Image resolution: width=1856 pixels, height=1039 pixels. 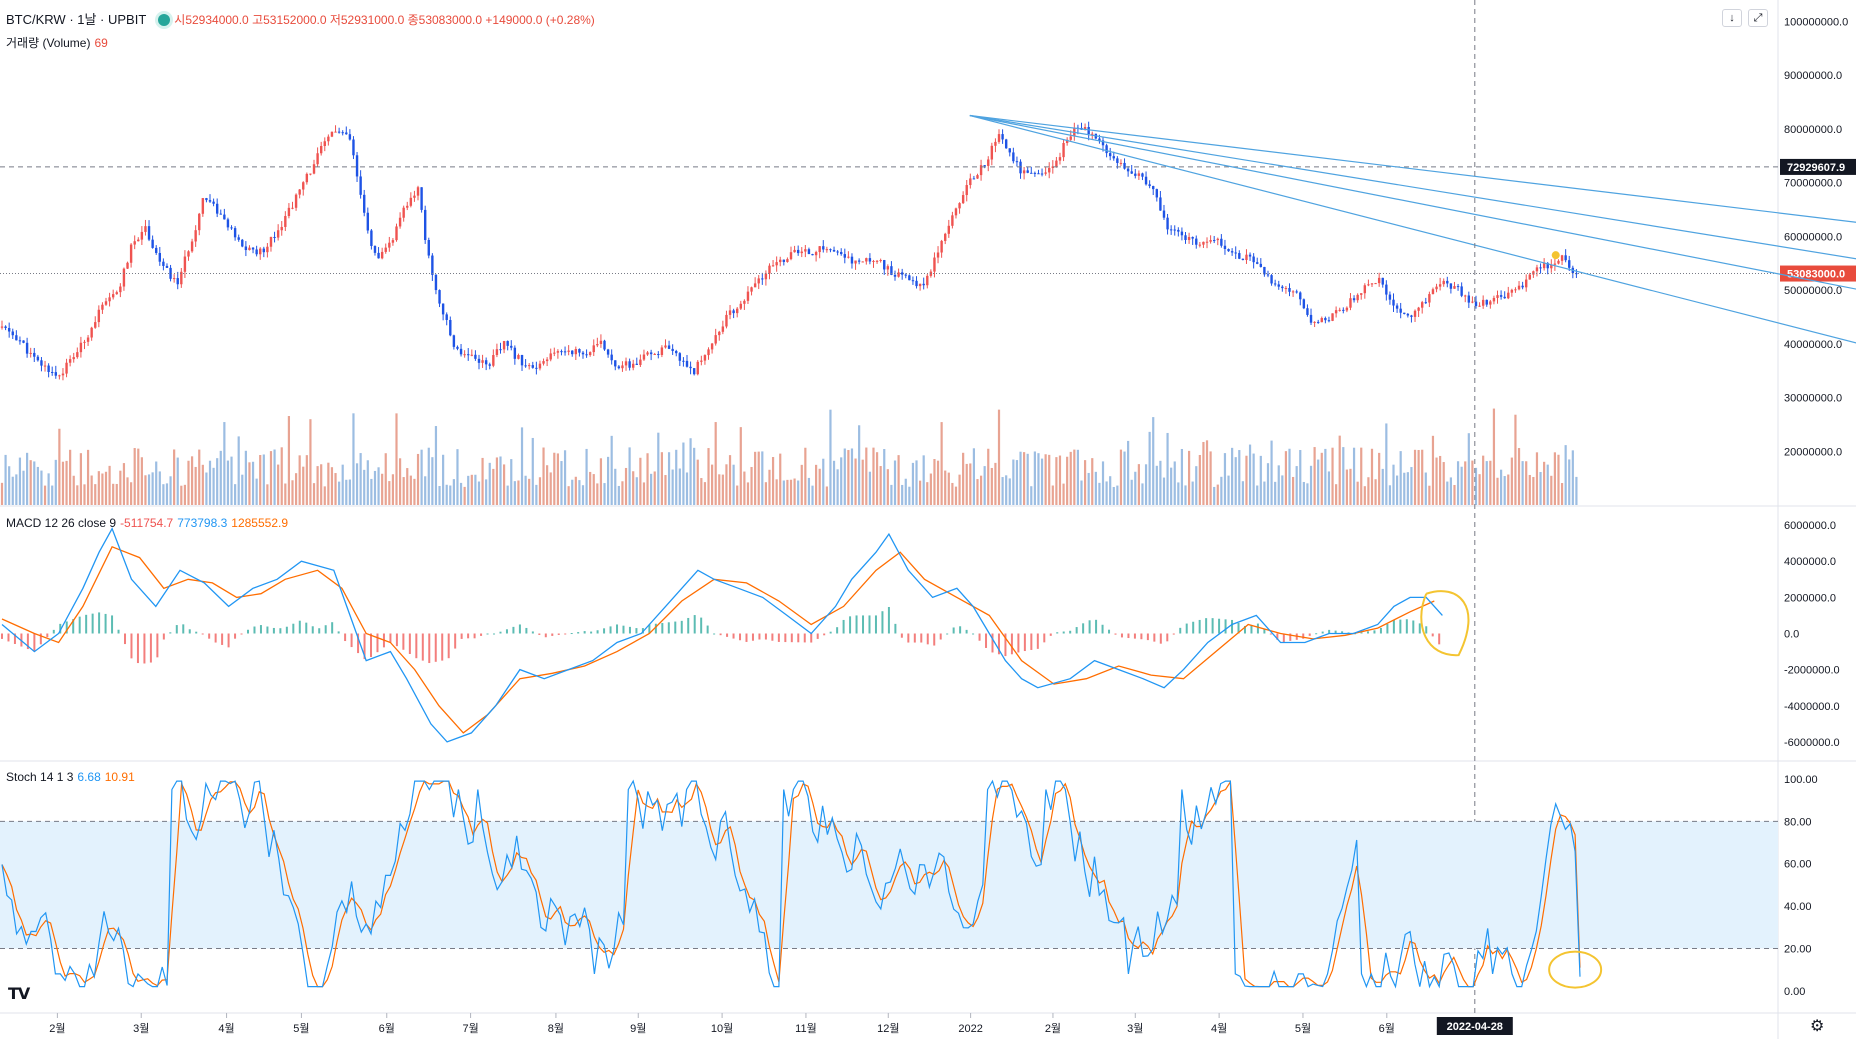 What do you see at coordinates (39, 777) in the screenshot?
I see `stoch-label: Stoch 14 1 3` at bounding box center [39, 777].